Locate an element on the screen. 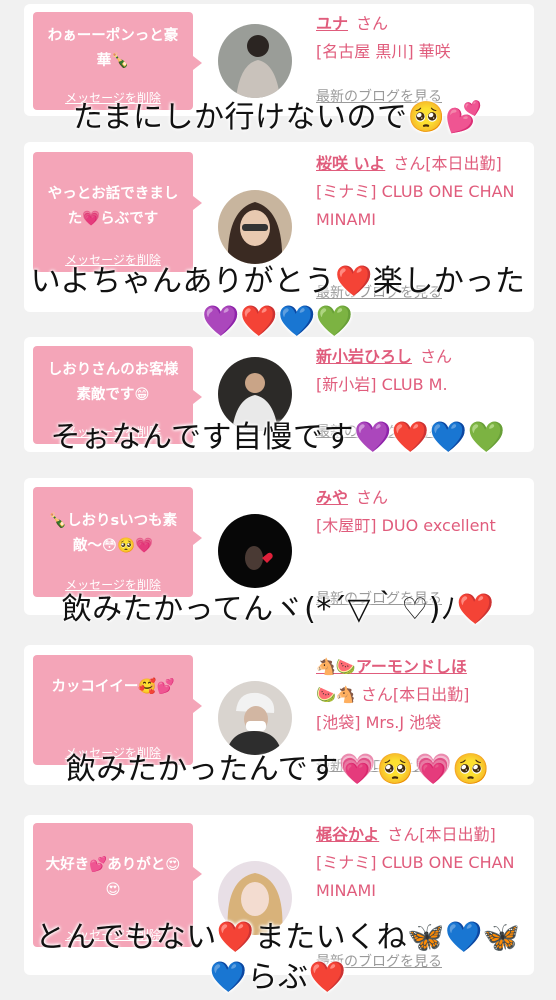 Image resolution: width=556 pixels, height=1000 pixels. cast-name-link: 梶谷かよ is located at coordinates (347, 834).